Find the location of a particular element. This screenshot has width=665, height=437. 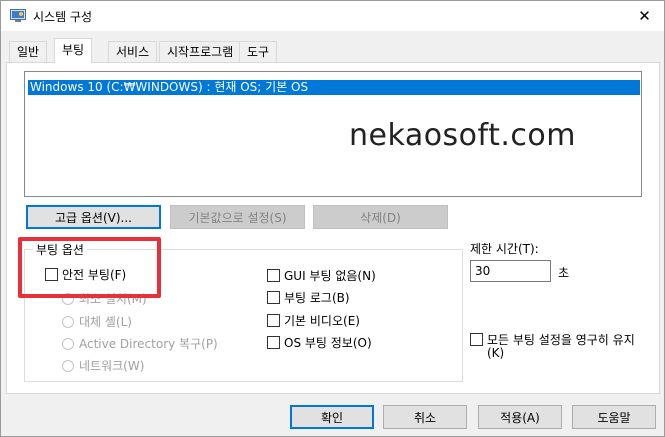

tab-startup: 시작프로그램 is located at coordinates (200, 51).